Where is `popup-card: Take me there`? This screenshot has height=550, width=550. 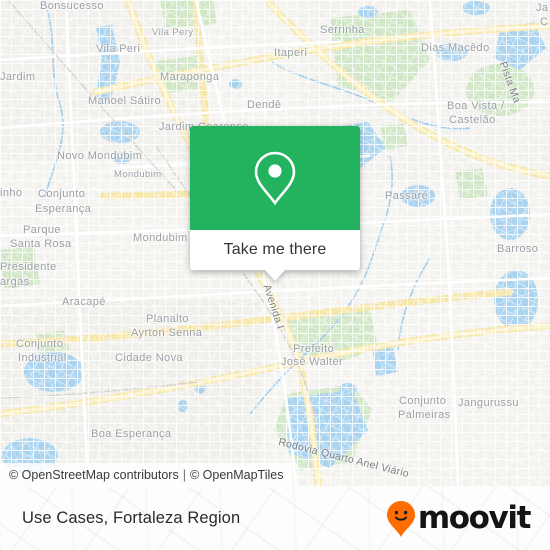
popup-card: Take me there is located at coordinates (275, 198).